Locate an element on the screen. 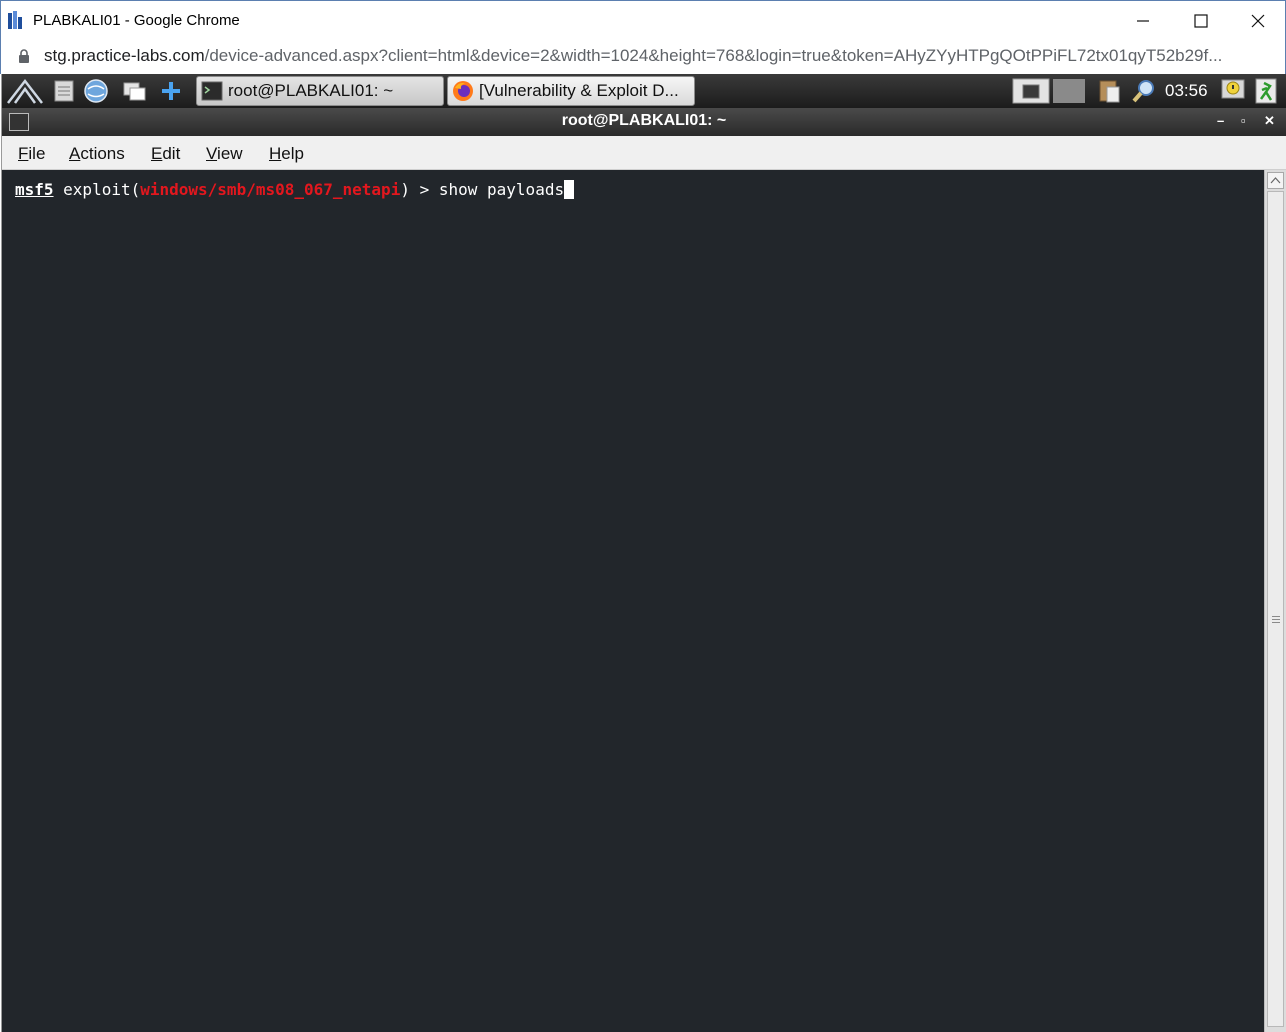  minimize-button is located at coordinates (1143, 20).